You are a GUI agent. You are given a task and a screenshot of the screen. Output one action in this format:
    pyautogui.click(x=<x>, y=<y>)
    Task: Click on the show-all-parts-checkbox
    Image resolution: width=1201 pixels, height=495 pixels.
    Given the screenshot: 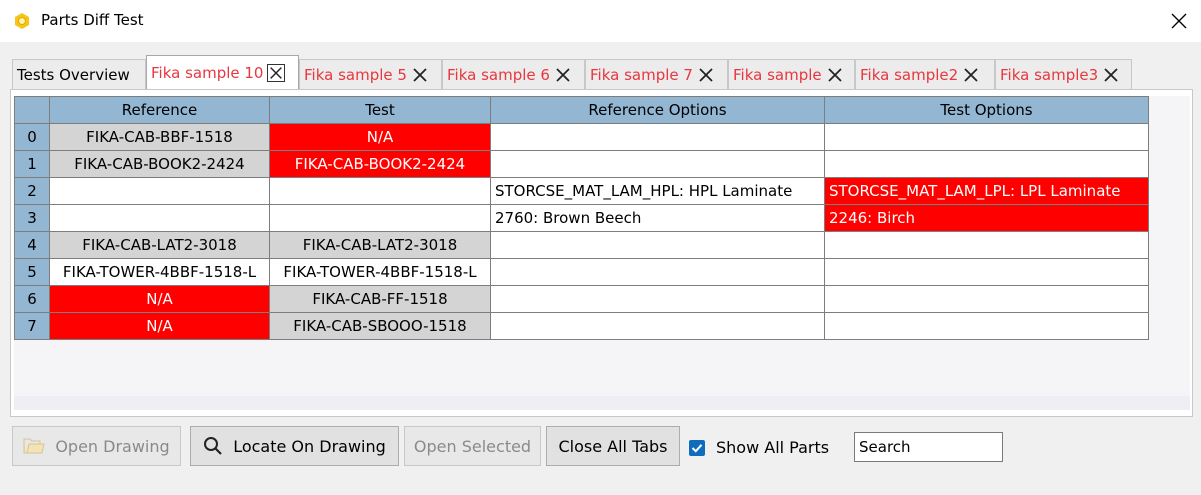 What is the action you would take?
    pyautogui.click(x=697, y=448)
    